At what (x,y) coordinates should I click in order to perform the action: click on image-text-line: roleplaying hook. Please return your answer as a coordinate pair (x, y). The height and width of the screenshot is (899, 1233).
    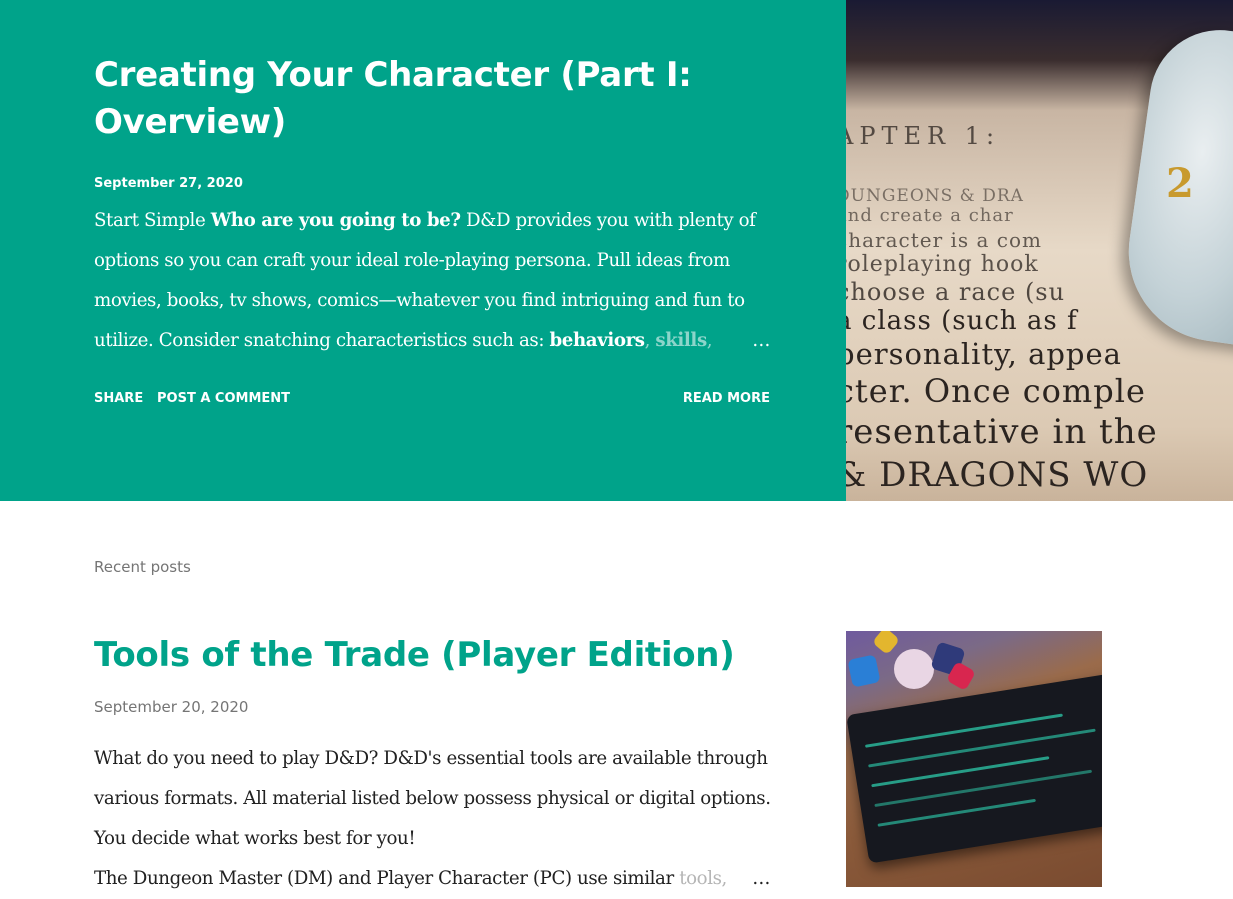
    Looking at the image, I should click on (942, 264).